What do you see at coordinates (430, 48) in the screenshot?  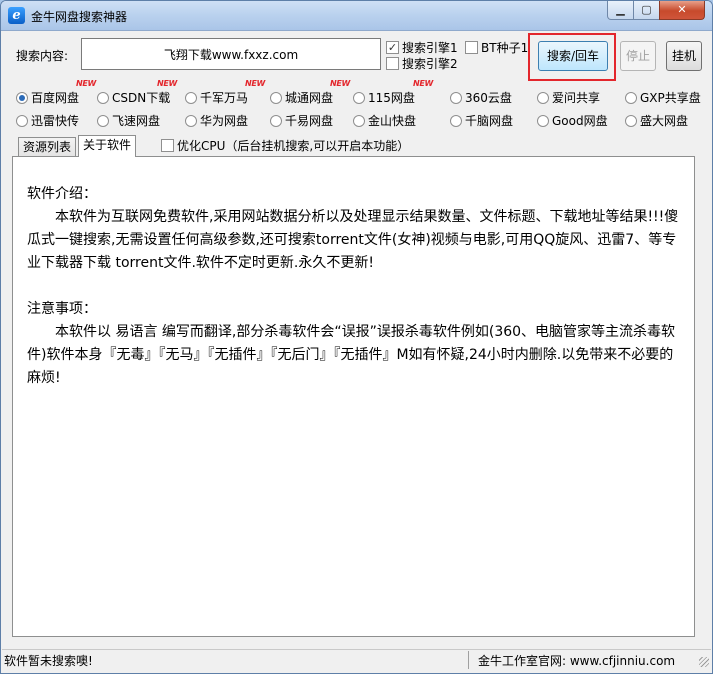 I see `engine1-label: 搜索引擎1` at bounding box center [430, 48].